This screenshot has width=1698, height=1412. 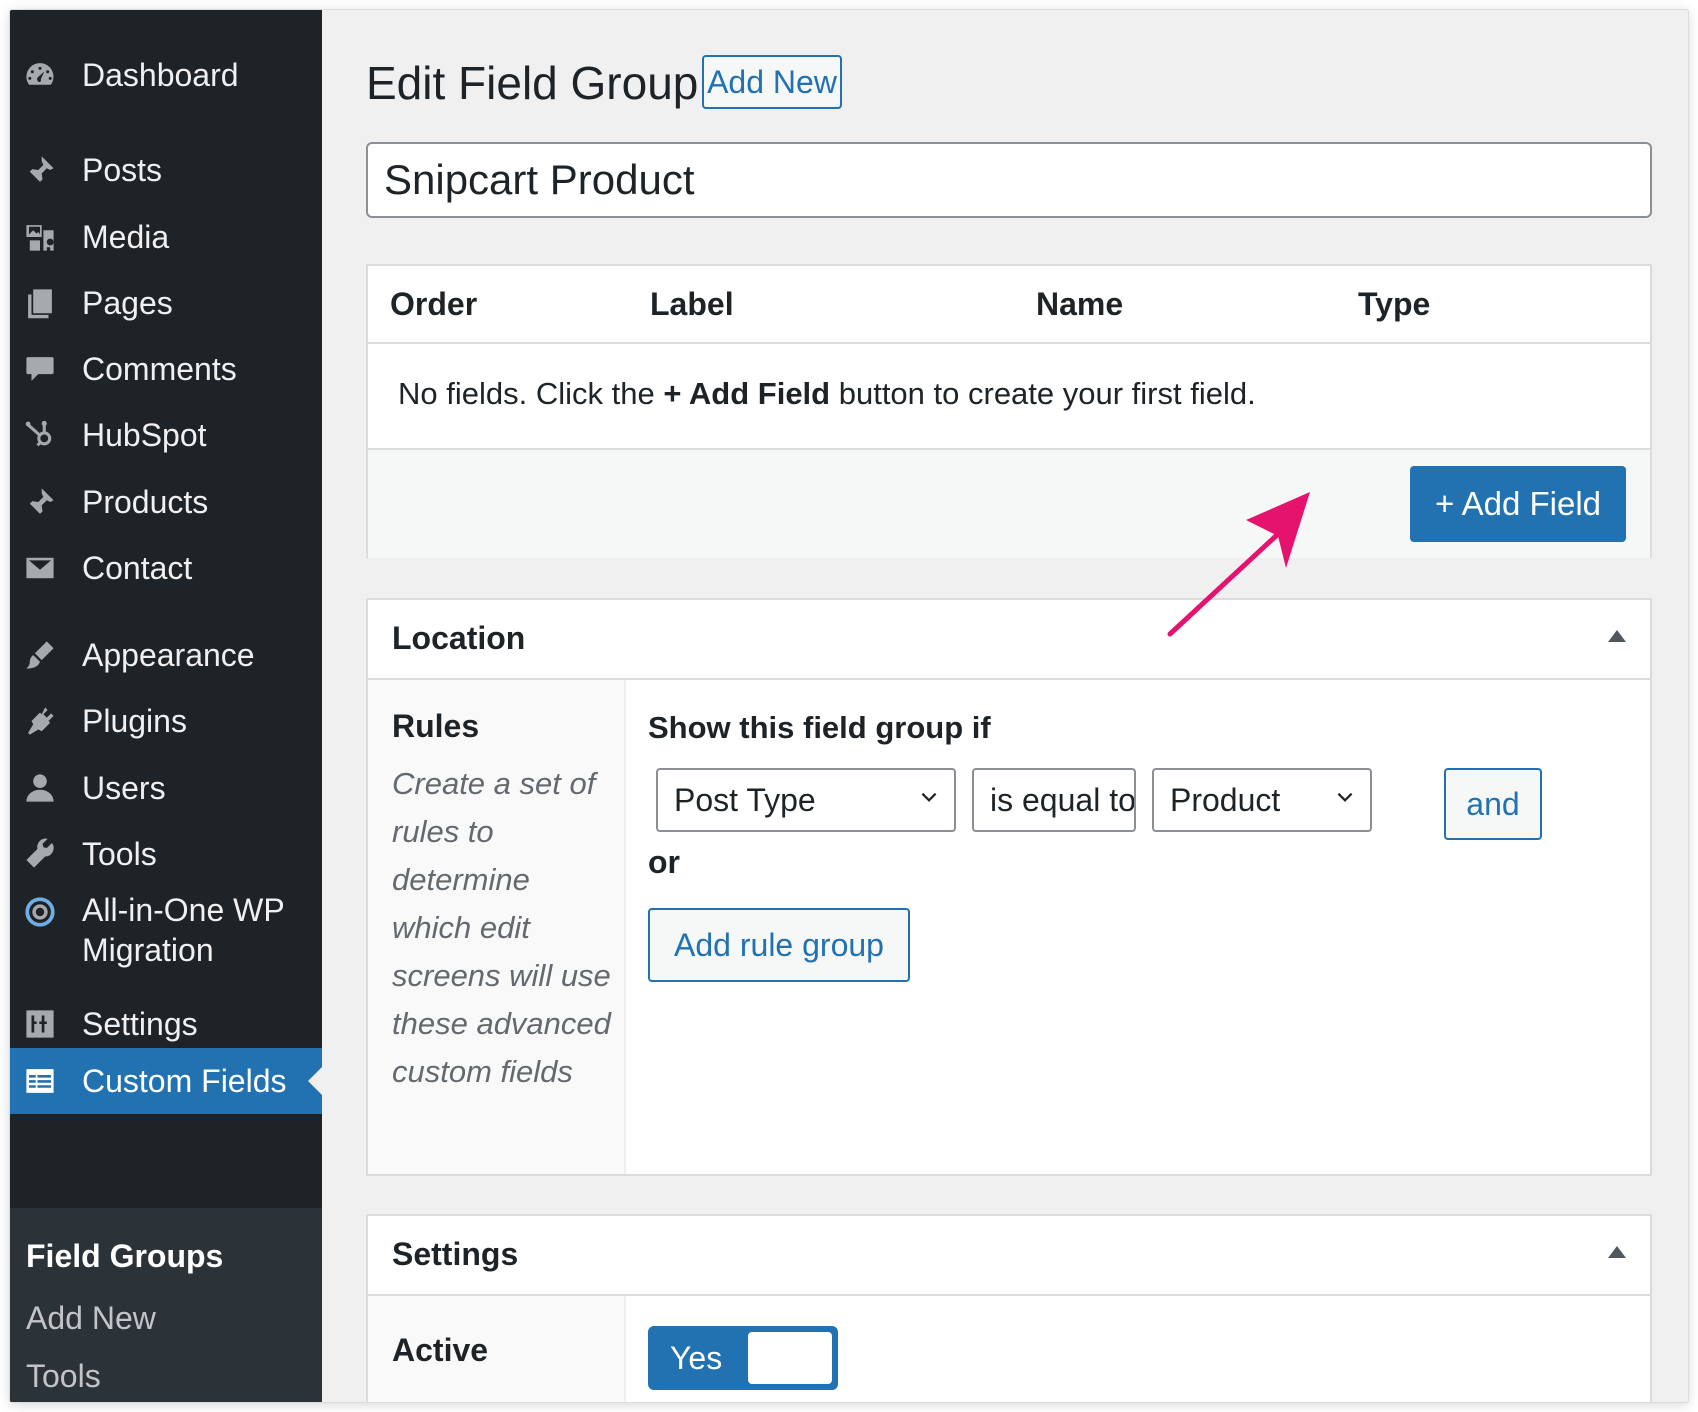 I want to click on sidebar-item-label: Tools, so click(x=119, y=853).